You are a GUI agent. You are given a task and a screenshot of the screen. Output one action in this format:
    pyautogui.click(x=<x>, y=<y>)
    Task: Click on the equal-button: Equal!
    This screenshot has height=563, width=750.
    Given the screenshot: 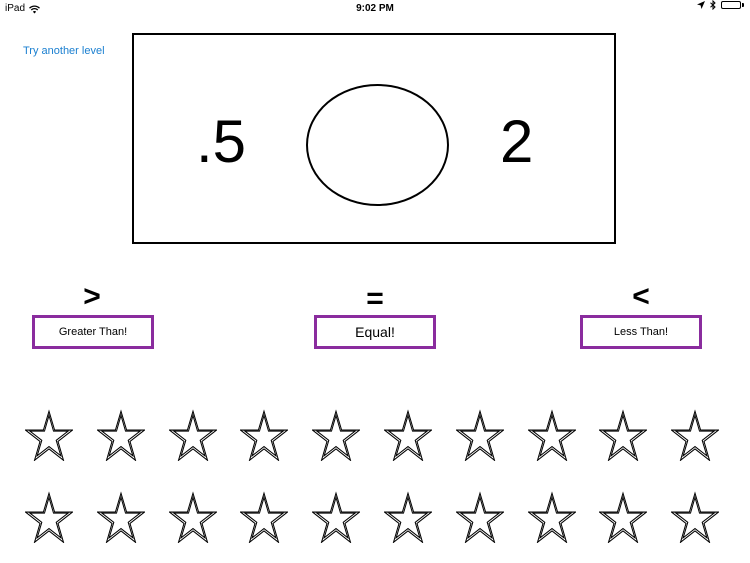 What is the action you would take?
    pyautogui.click(x=375, y=332)
    